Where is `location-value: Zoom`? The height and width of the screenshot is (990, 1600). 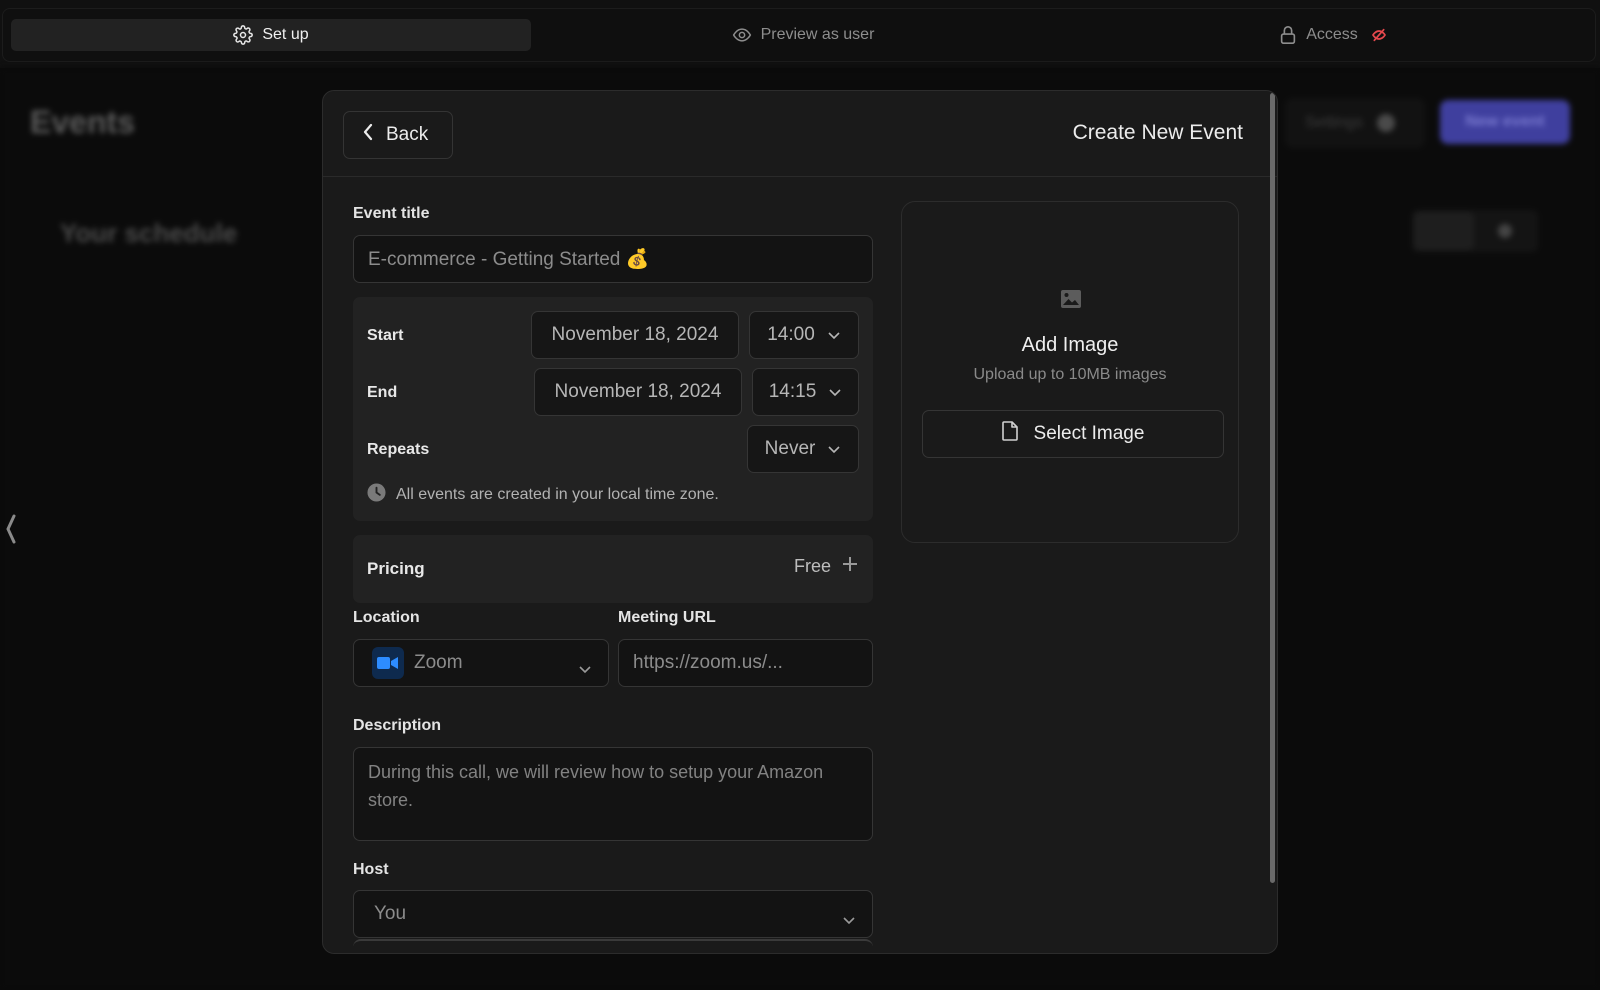
location-value: Zoom is located at coordinates (438, 662).